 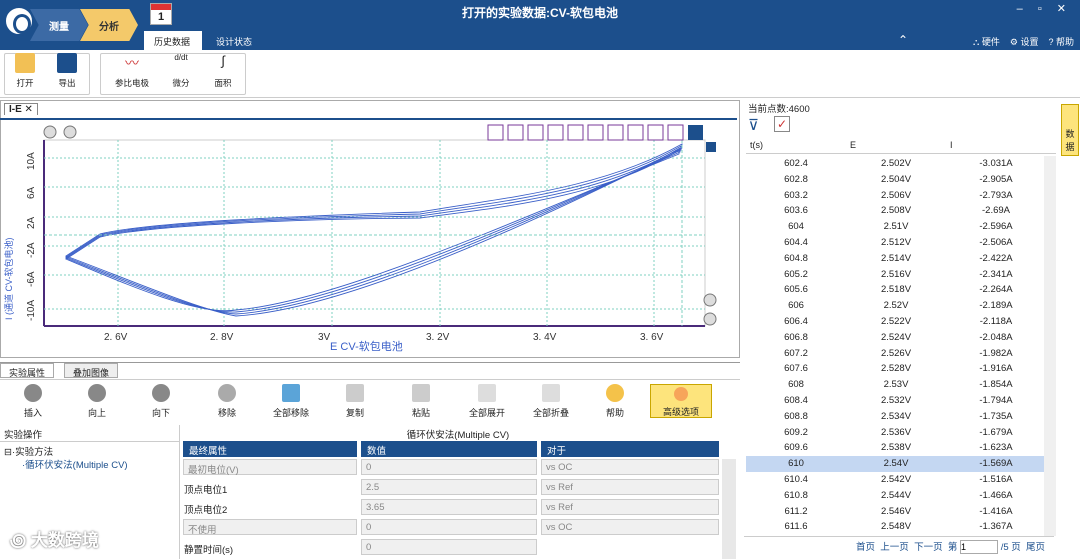 I want to click on data-side-tab: 数据, so click(x=1070, y=130).